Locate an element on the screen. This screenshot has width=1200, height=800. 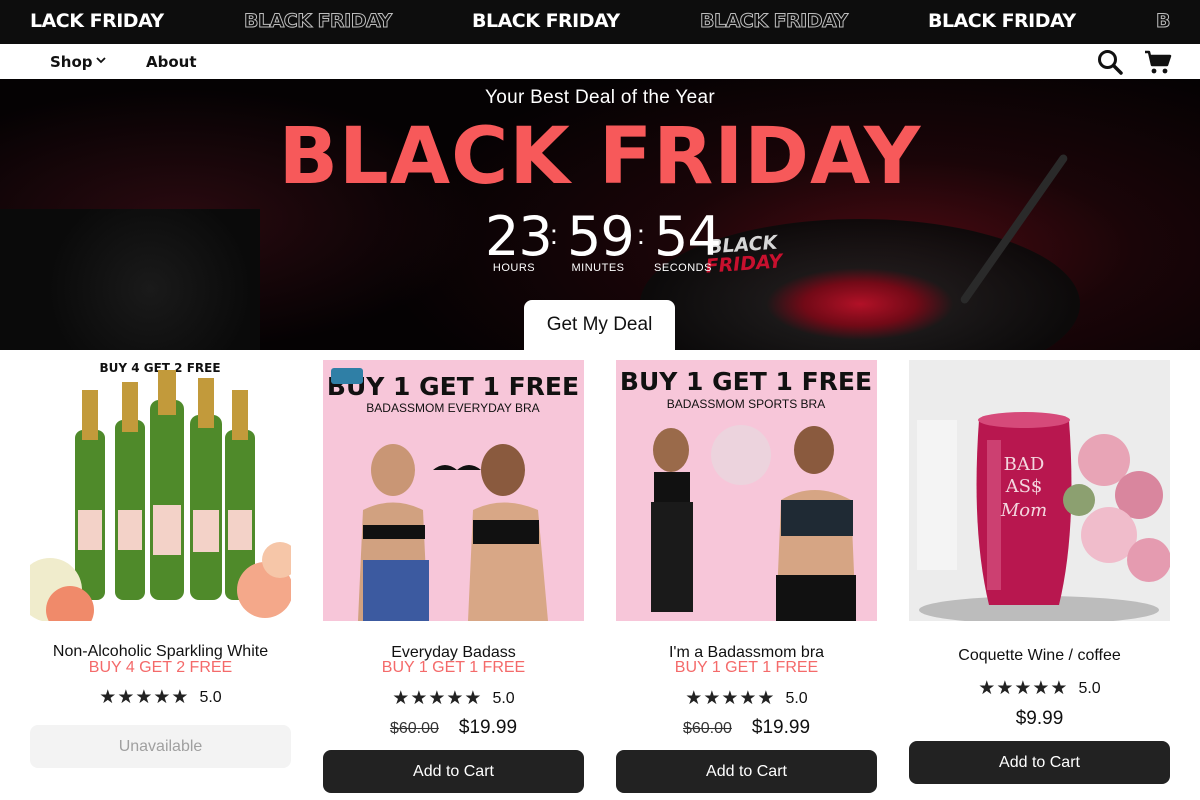
countdown-minutes-label: MINUTES is located at coordinates (598, 268).